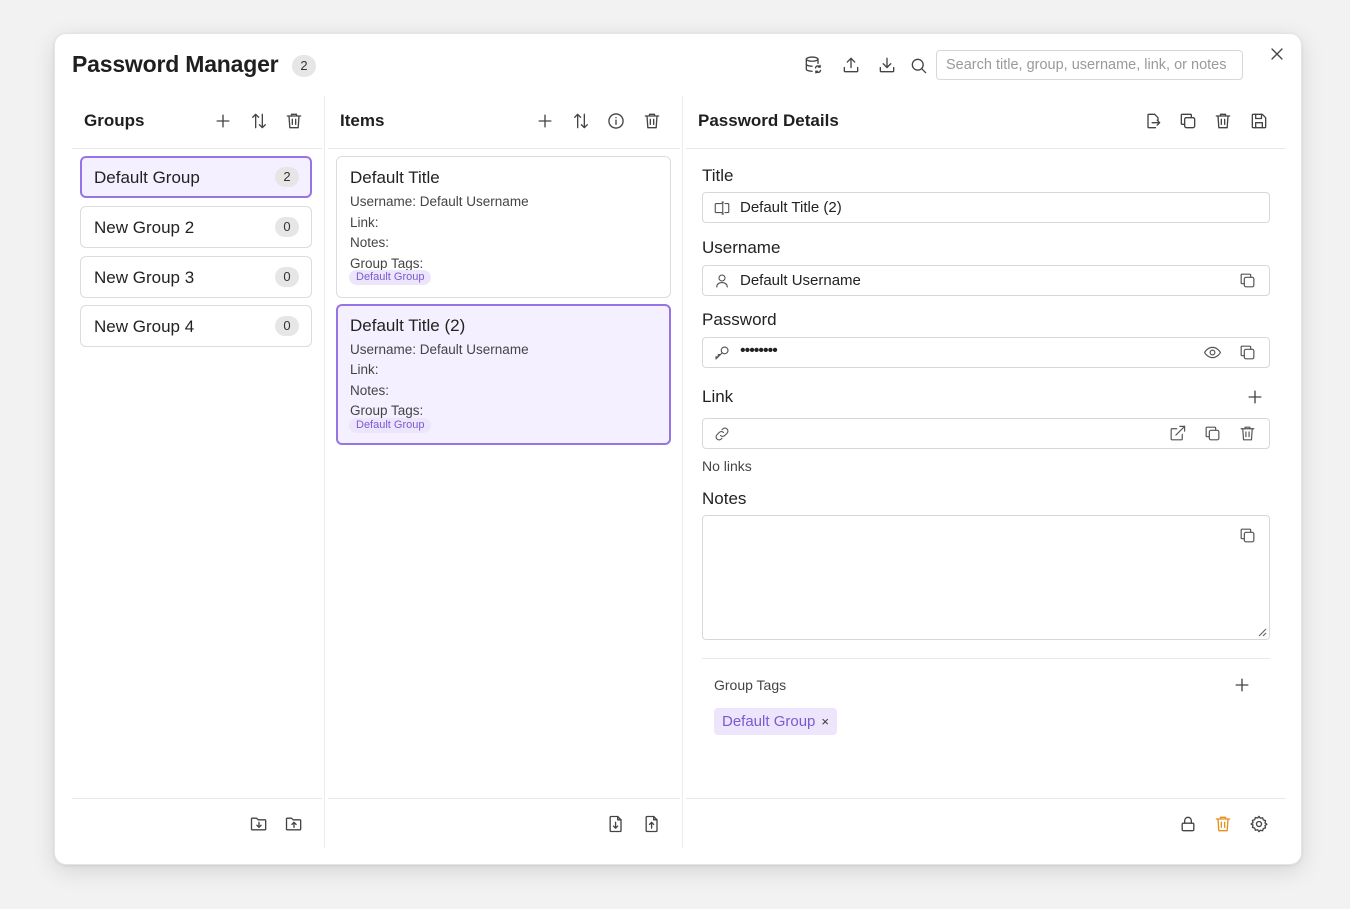 This screenshot has height=909, width=1350. Describe the element at coordinates (791, 207) in the screenshot. I see `title-value: Default Title (2)` at that location.